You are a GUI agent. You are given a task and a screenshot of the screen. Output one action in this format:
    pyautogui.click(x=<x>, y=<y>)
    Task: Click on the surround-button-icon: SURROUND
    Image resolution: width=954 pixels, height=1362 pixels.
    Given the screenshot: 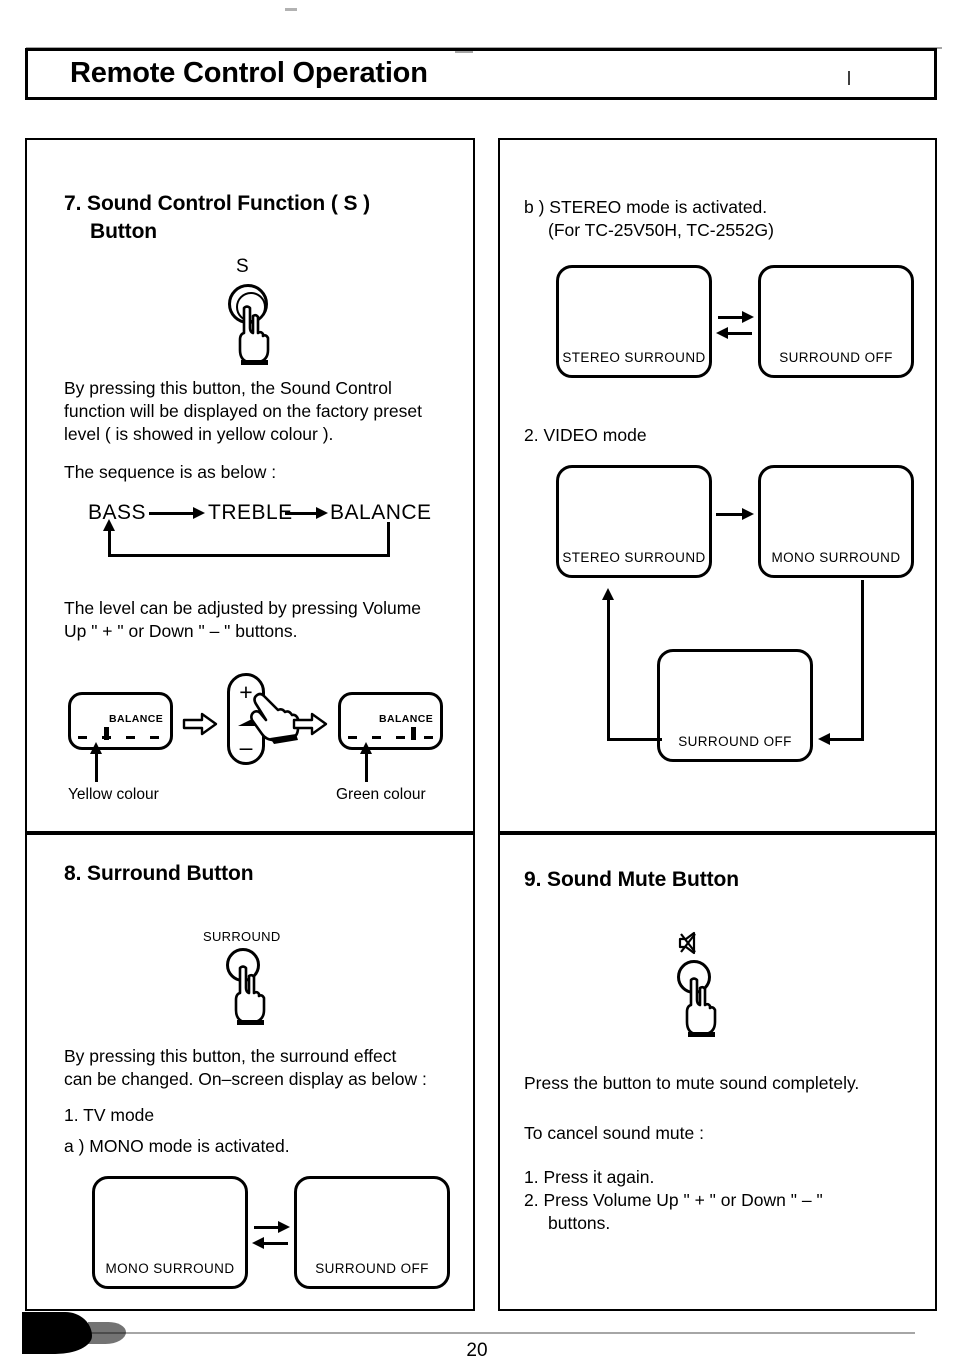 What is the action you would take?
    pyautogui.click(x=248, y=977)
    